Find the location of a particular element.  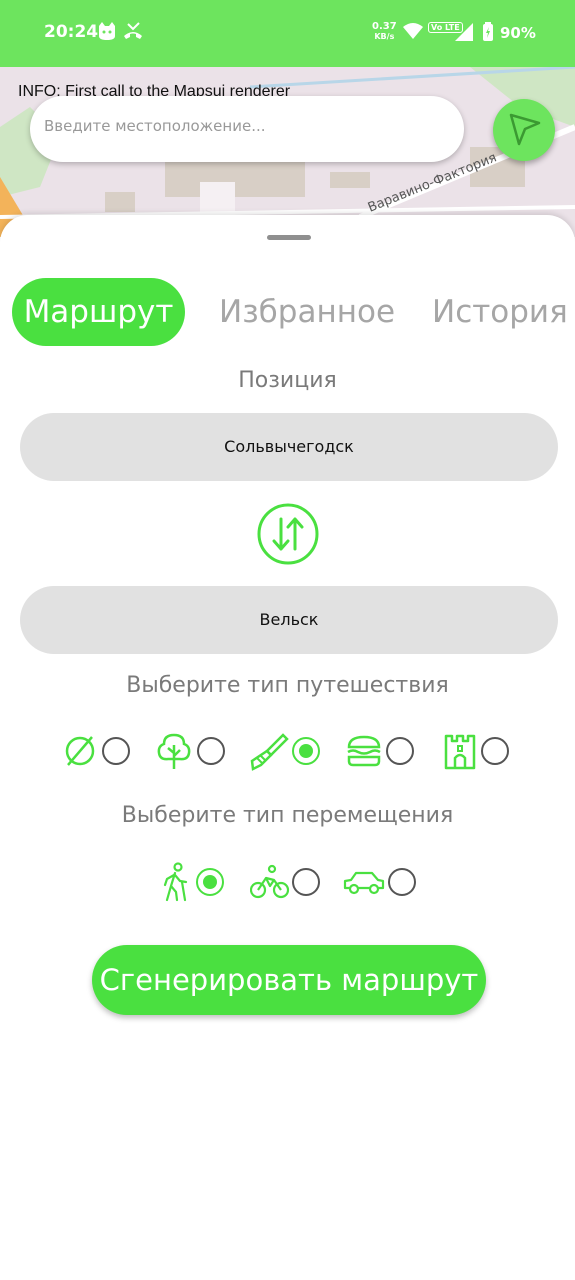

movement-option-walk is located at coordinates (191, 884).